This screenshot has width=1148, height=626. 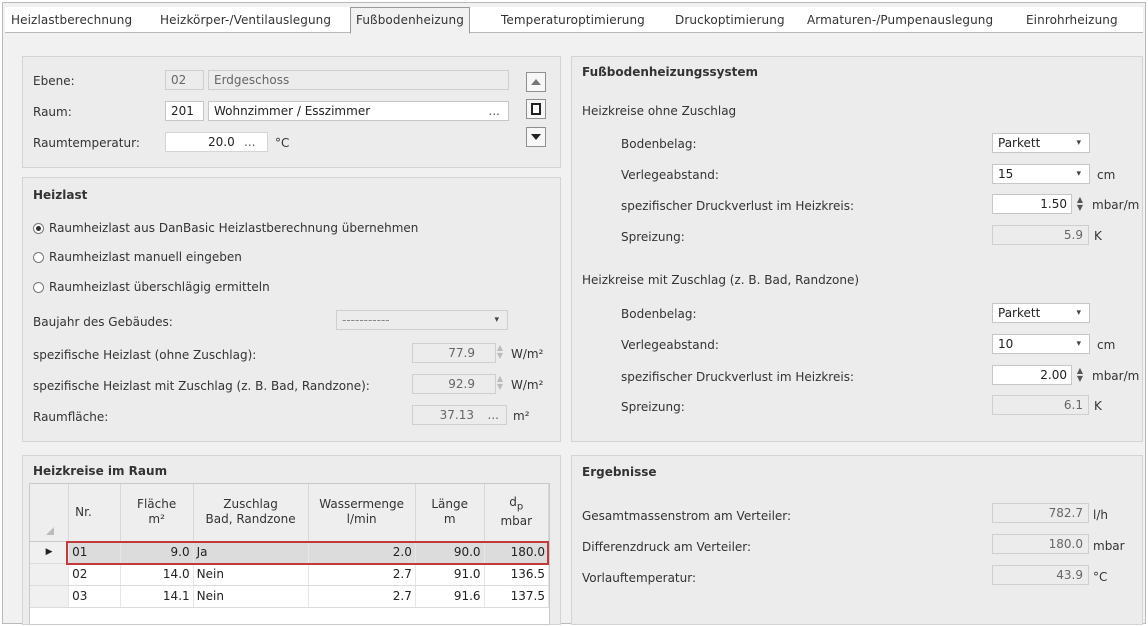 I want to click on col-zuschlag-sub: Bad, Randzone, so click(x=250, y=519).